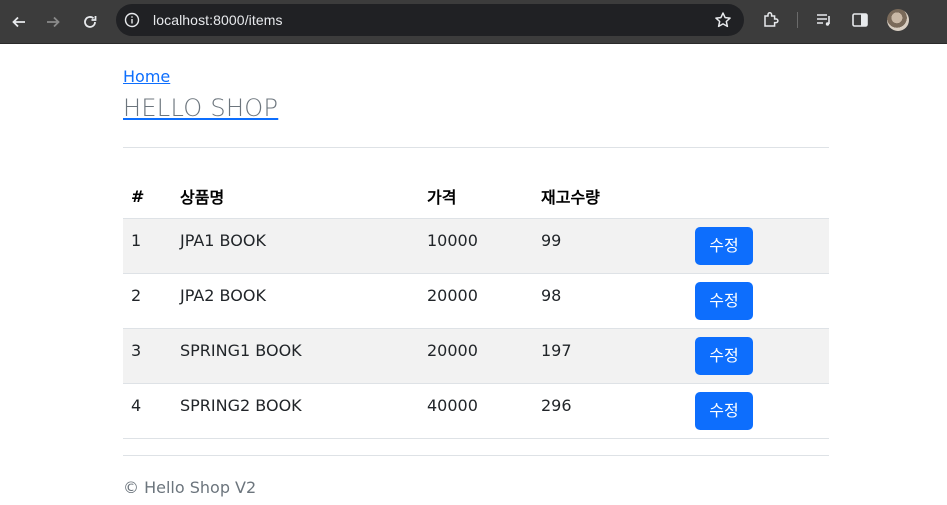 This screenshot has height=505, width=947. Describe the element at coordinates (476, 455) in the screenshot. I see `footer-divider` at that location.